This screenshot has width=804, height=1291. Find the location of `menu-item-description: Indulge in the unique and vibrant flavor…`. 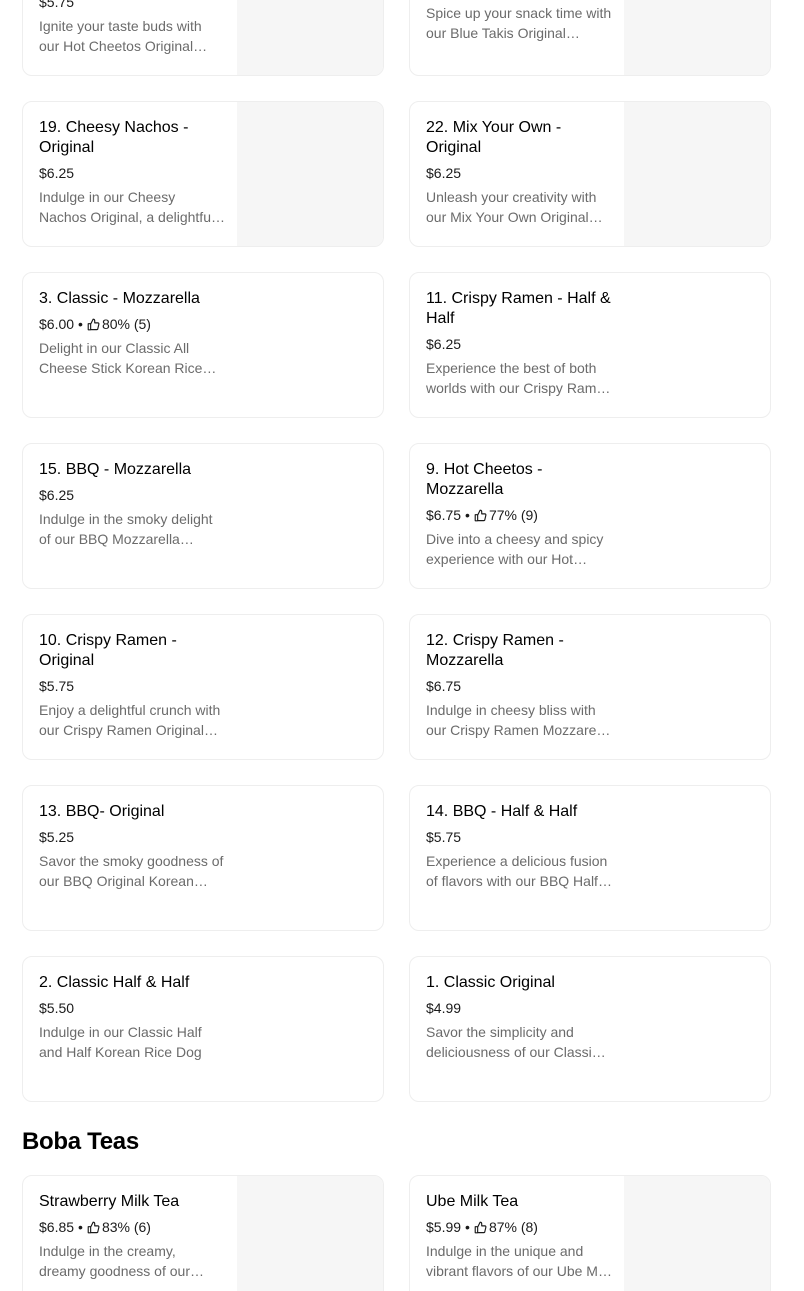

menu-item-description: Indulge in the unique and vibrant flavor… is located at coordinates (519, 1261).